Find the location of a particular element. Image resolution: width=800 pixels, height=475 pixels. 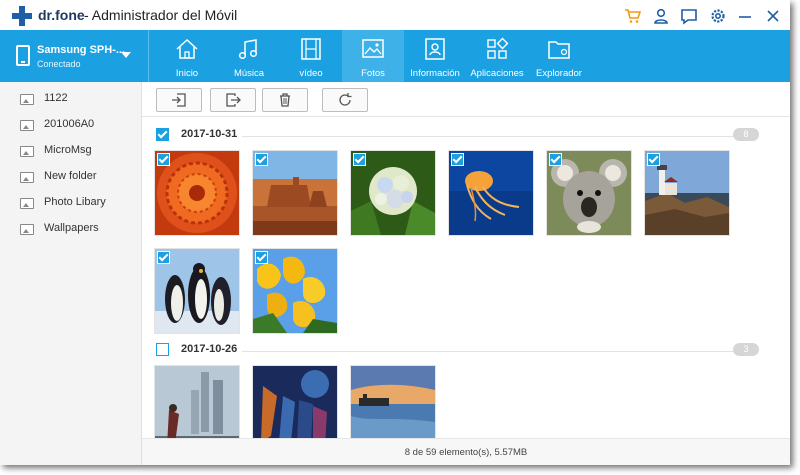

sidebar-item-micromsg: MicroMsg is located at coordinates (70, 151).